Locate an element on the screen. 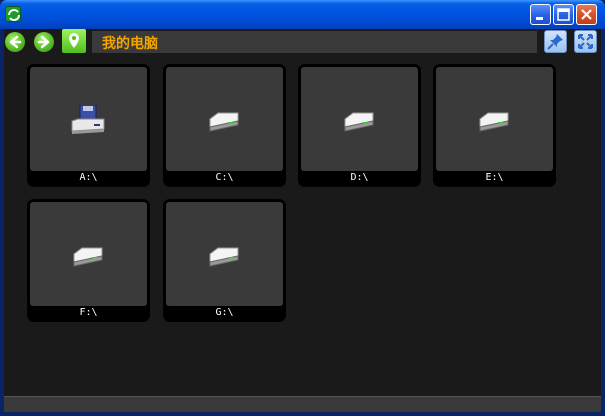  location-pin-icon is located at coordinates (74, 41).